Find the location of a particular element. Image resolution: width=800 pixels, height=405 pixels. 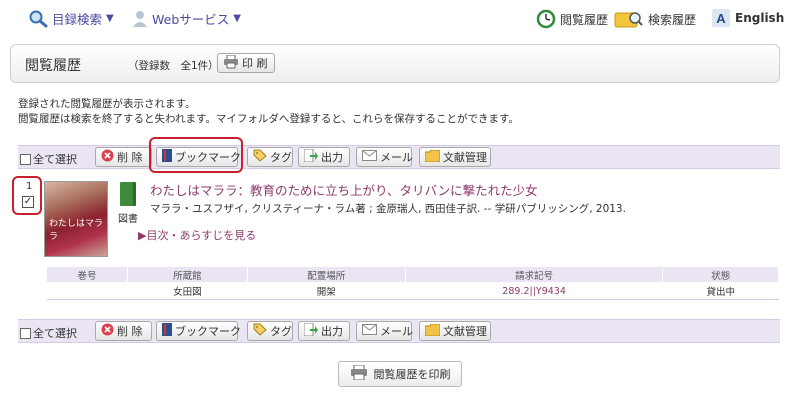

svg-text: A is located at coordinates (721, 18).